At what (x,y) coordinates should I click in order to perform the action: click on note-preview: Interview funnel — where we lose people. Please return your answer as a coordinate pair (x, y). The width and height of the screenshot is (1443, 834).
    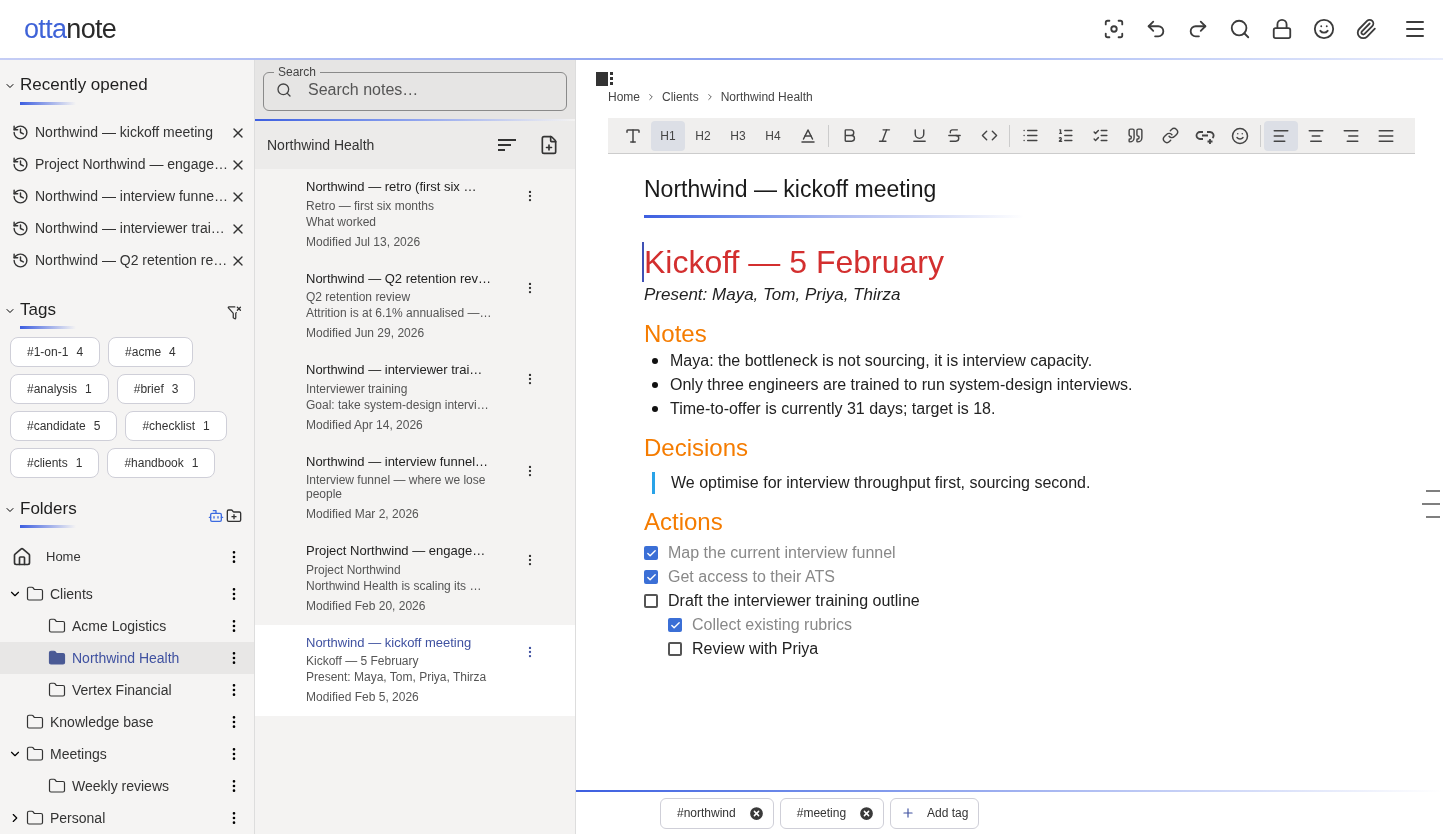
    Looking at the image, I should click on (396, 487).